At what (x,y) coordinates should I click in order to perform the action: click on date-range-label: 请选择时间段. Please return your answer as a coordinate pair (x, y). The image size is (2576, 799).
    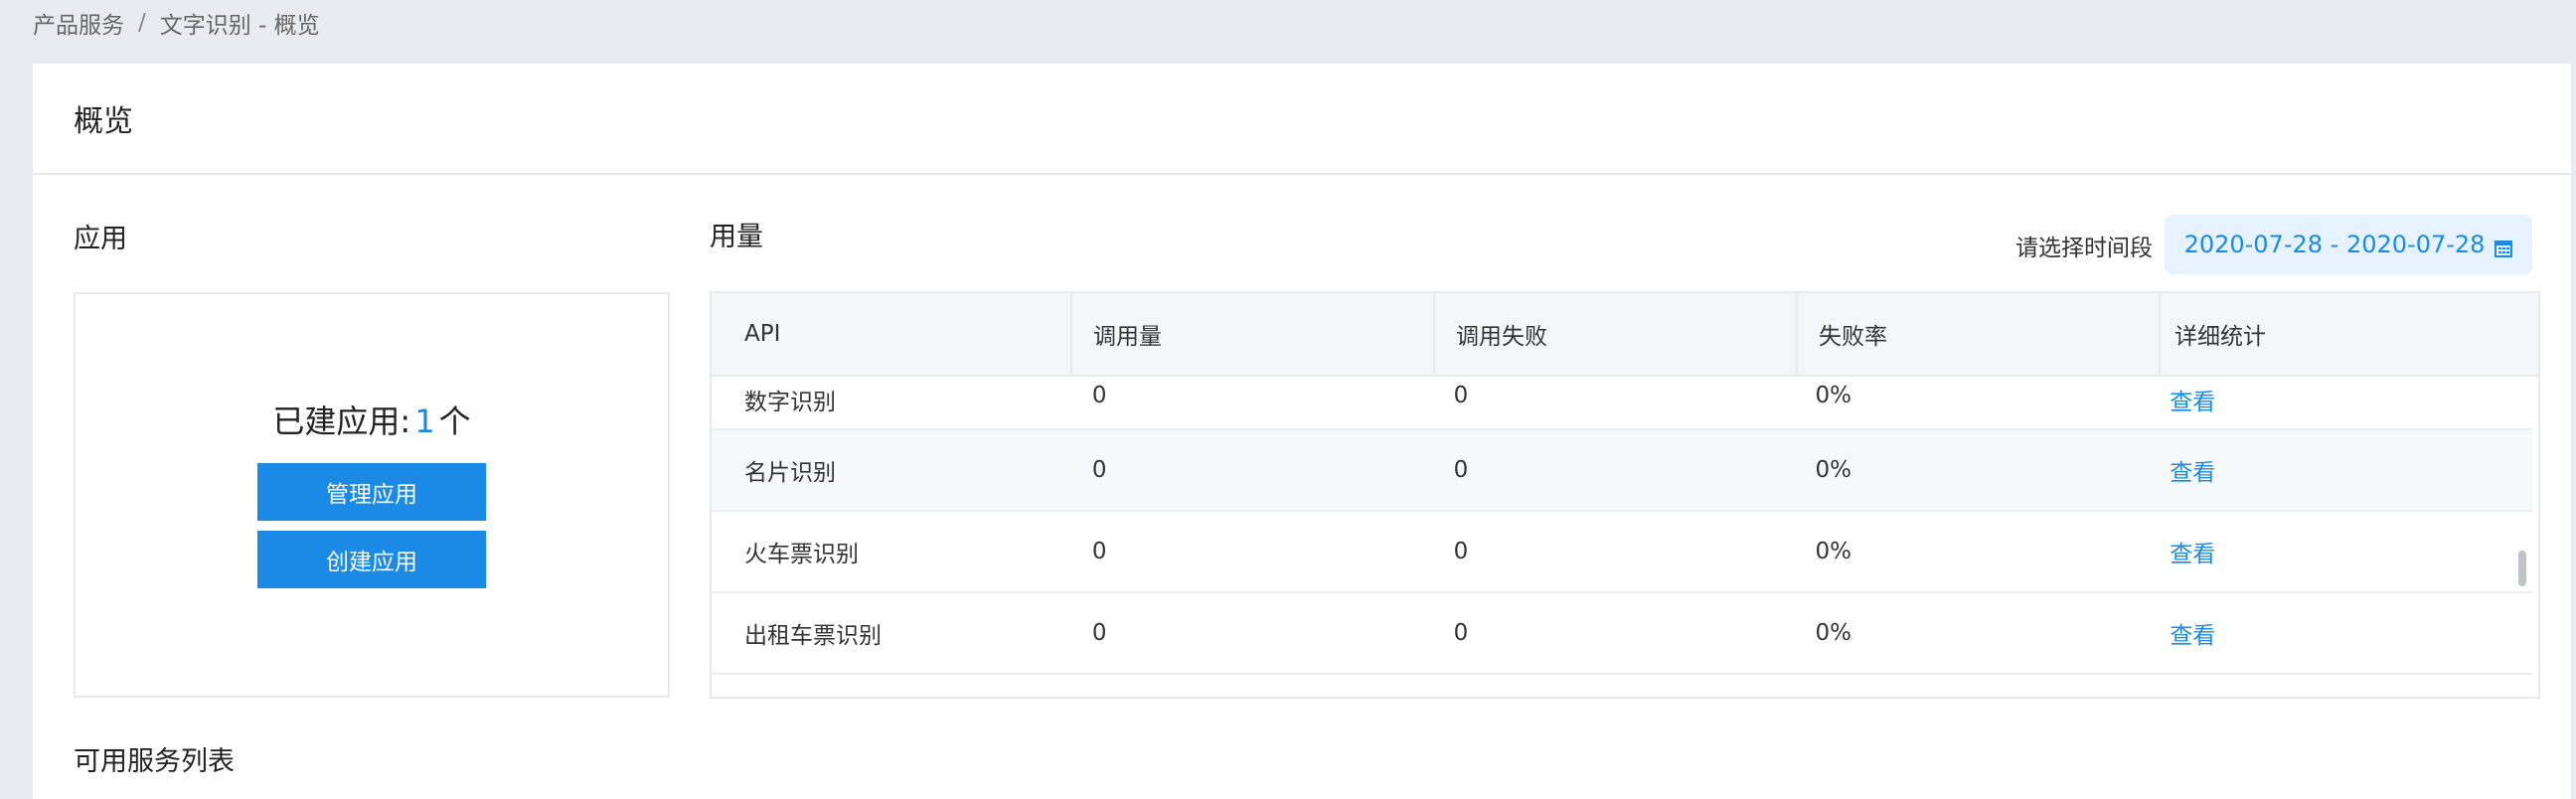
    Looking at the image, I should click on (2084, 248).